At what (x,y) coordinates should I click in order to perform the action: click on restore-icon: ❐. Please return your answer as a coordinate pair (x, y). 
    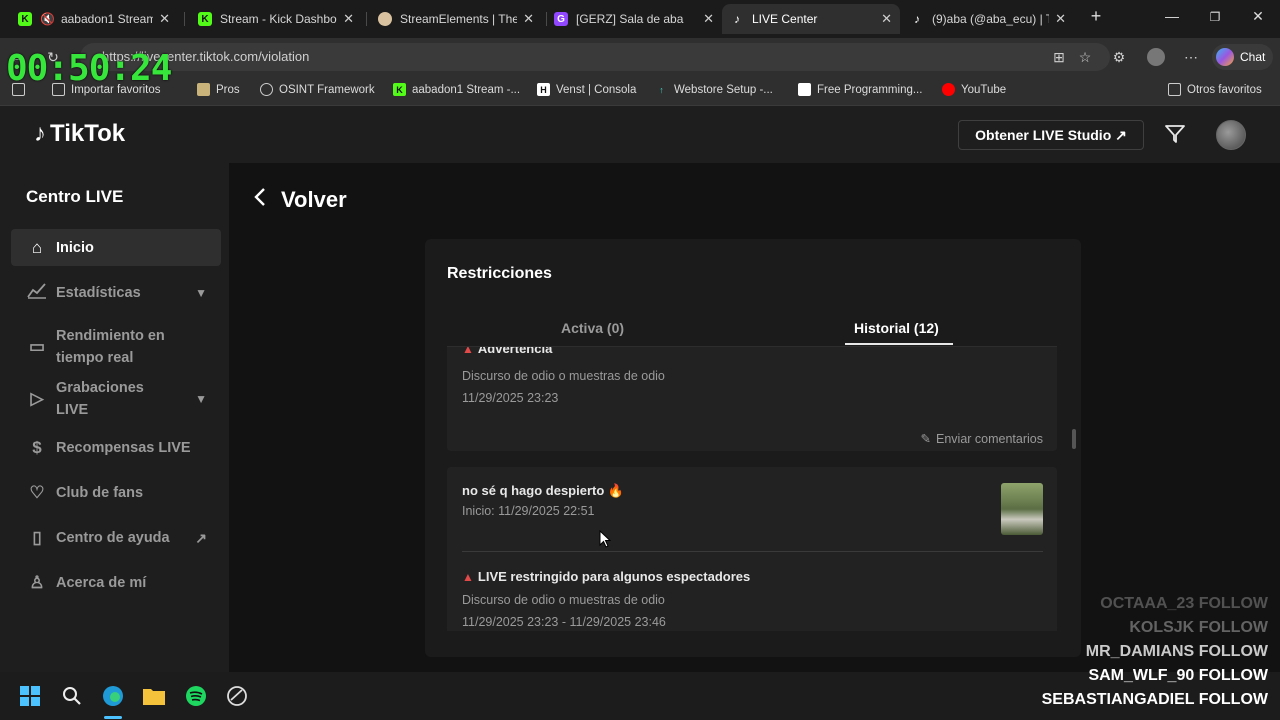
    Looking at the image, I should click on (1215, 17).